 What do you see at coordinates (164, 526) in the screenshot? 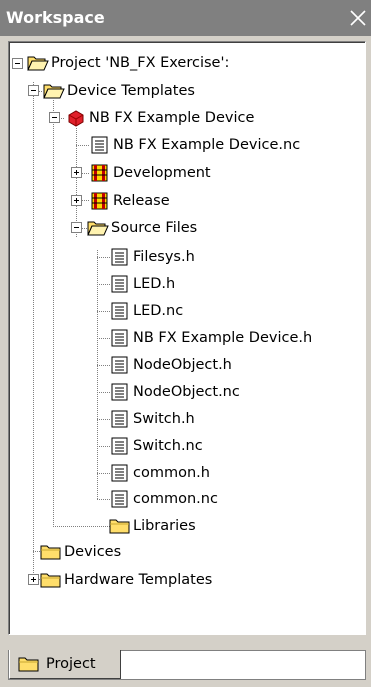
I see `tree-item-label: Libraries` at bounding box center [164, 526].